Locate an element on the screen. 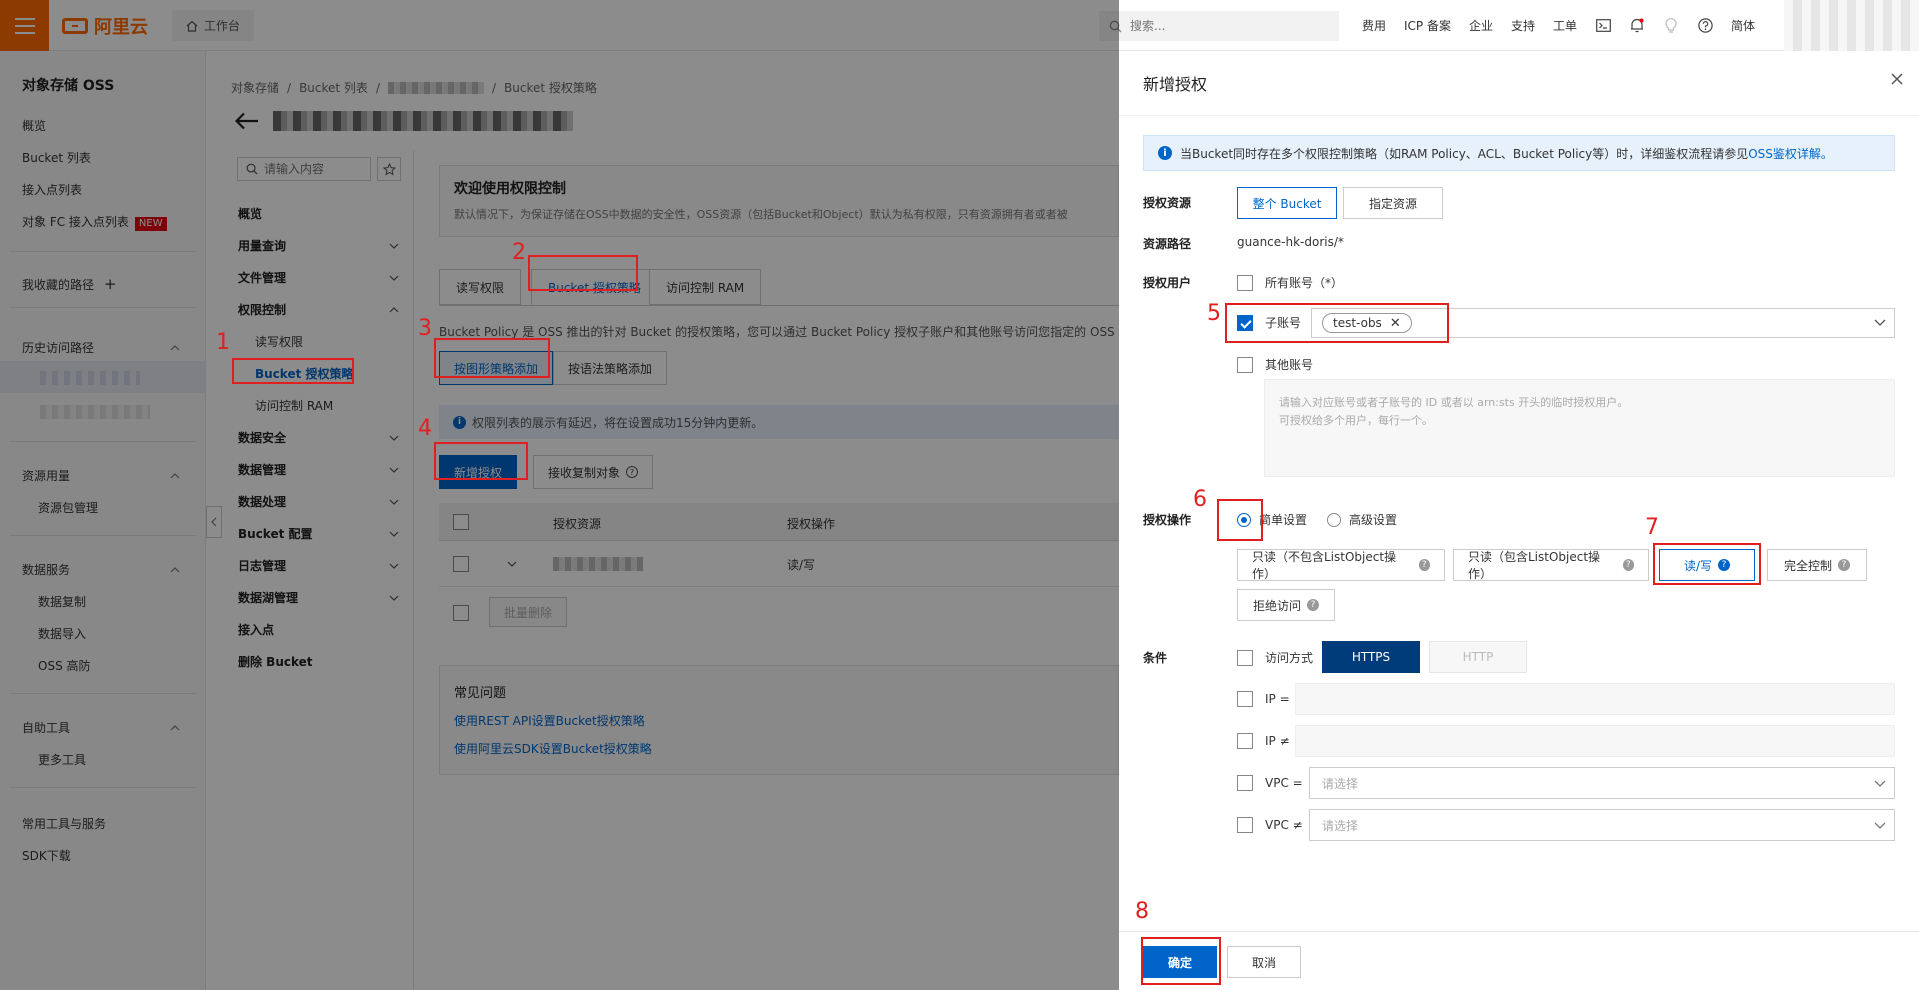  cond-ip-eq-input is located at coordinates (1595, 699).